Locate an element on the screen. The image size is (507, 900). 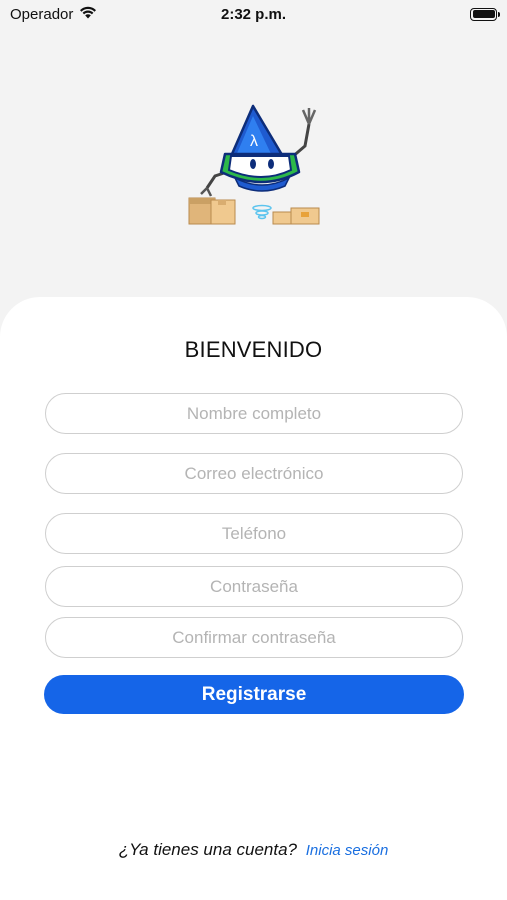
confirm-password-input is located at coordinates (254, 637).